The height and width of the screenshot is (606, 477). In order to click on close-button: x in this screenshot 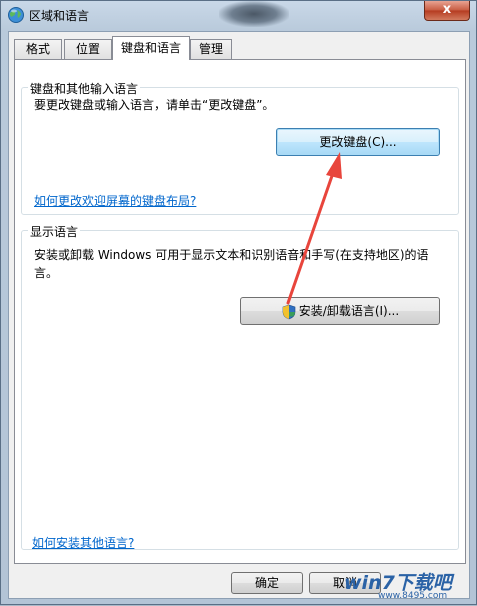, I will do `click(447, 11)`.